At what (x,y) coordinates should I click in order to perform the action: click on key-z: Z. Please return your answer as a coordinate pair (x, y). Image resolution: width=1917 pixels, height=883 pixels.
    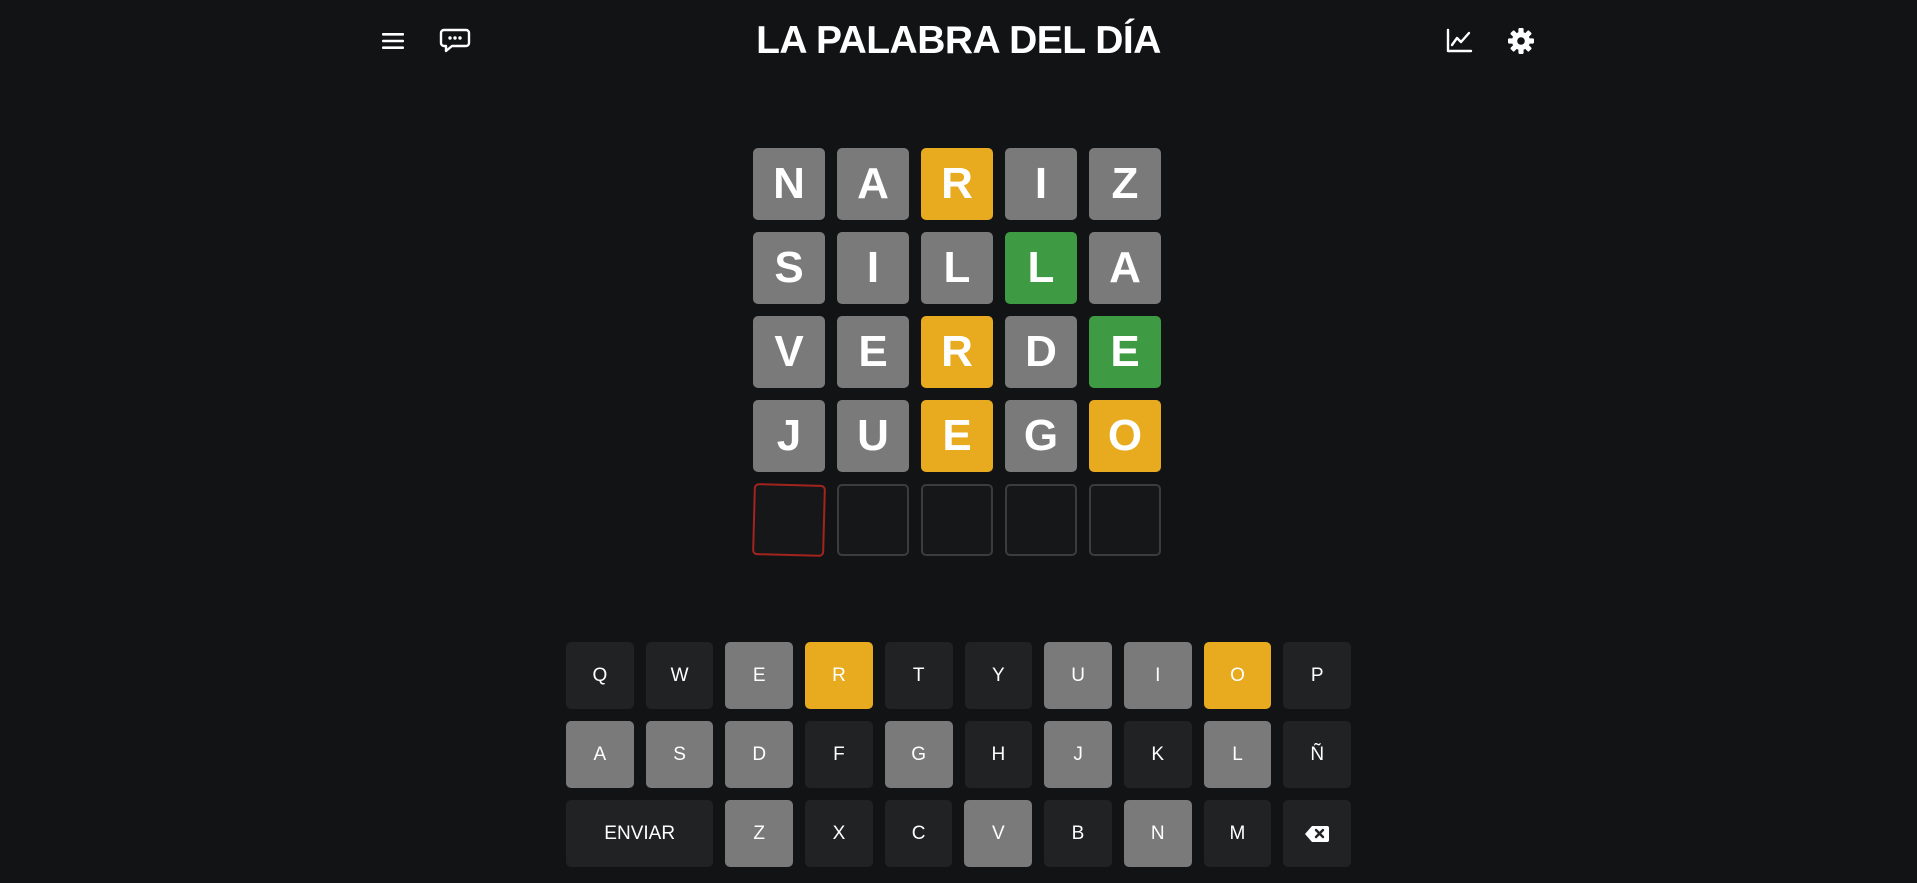
    Looking at the image, I should click on (759, 833).